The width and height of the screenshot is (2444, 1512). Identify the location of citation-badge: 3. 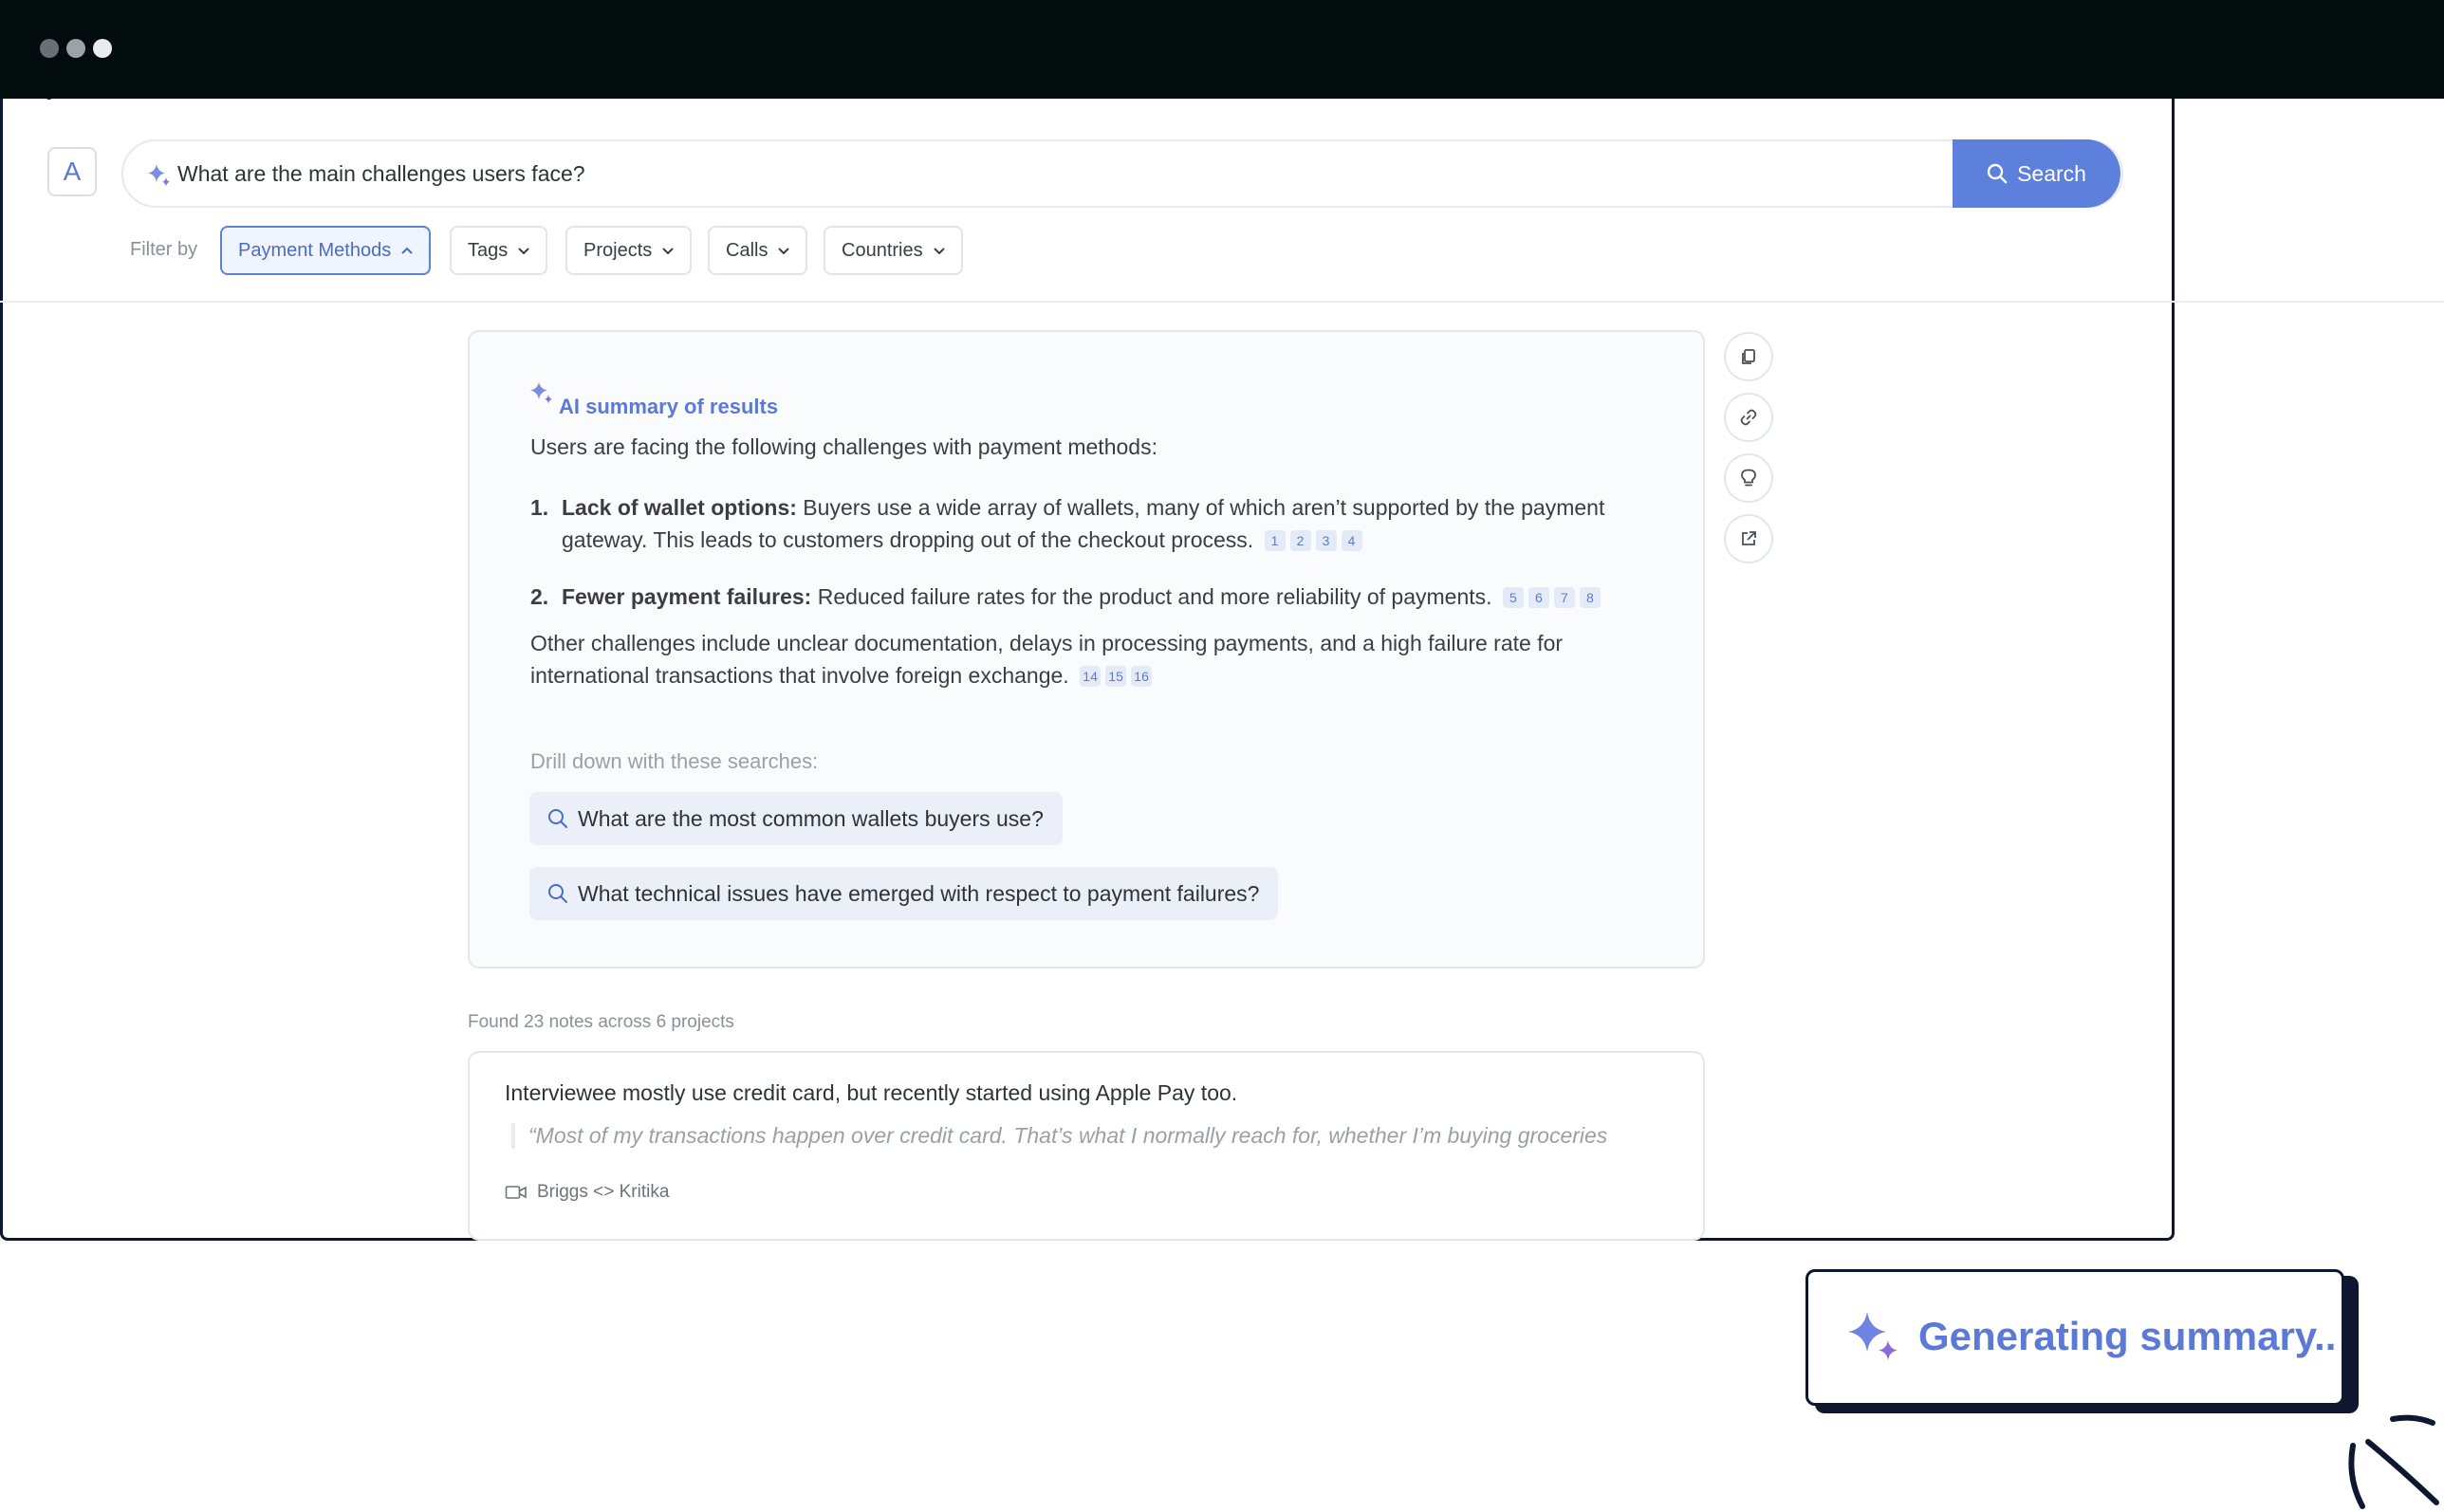
(1326, 540).